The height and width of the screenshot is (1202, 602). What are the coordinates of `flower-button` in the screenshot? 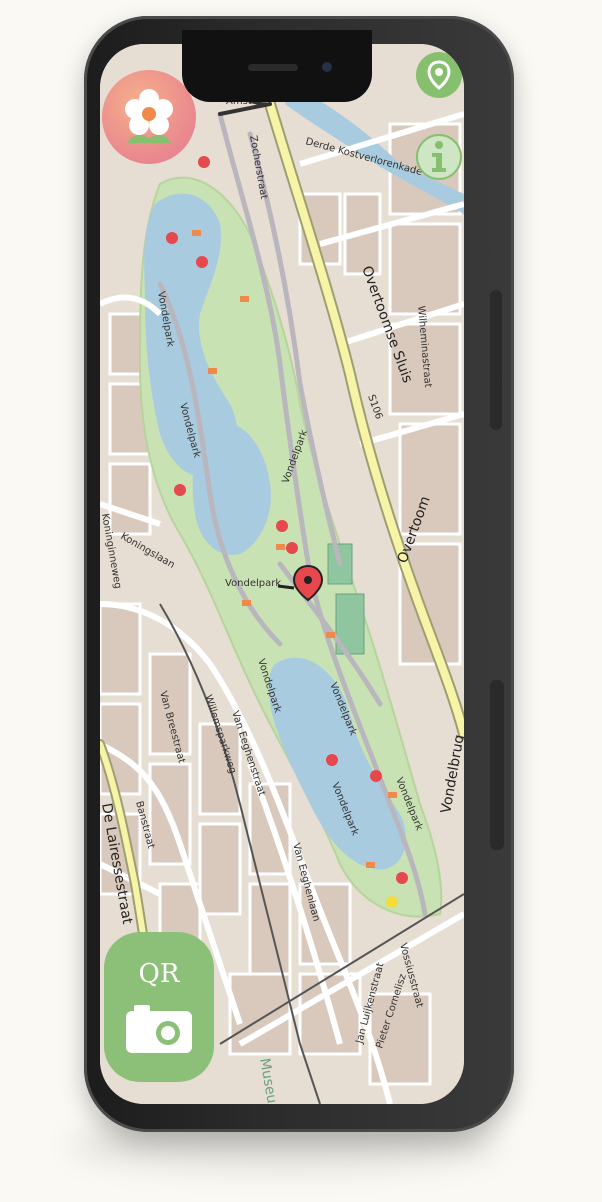 It's located at (149, 117).